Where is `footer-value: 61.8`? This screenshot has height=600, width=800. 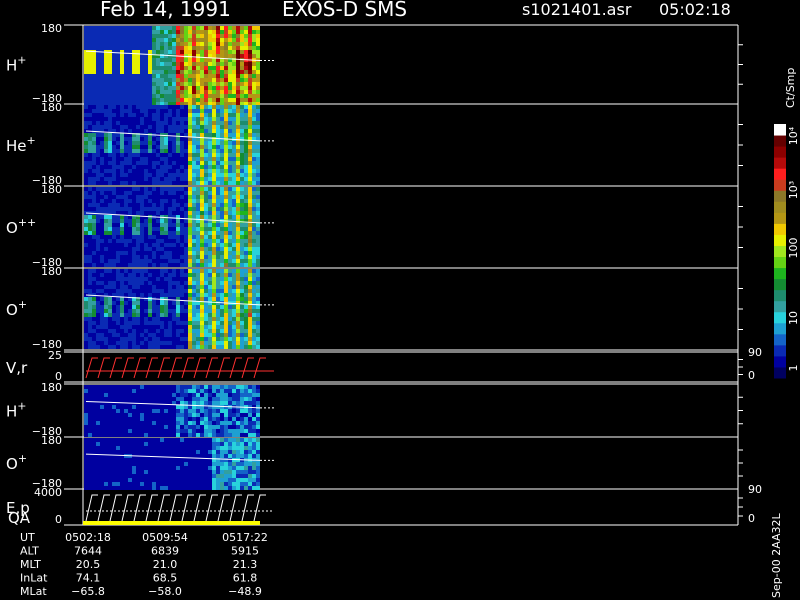
footer-value: 61.8 is located at coordinates (245, 578).